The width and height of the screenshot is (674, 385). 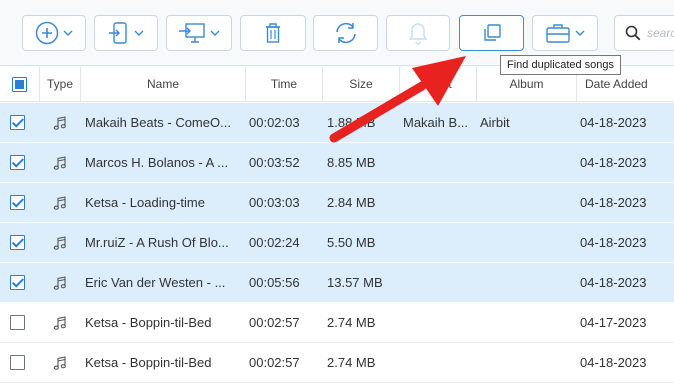 What do you see at coordinates (351, 202) in the screenshot?
I see `song-size: 2.84 MB` at bounding box center [351, 202].